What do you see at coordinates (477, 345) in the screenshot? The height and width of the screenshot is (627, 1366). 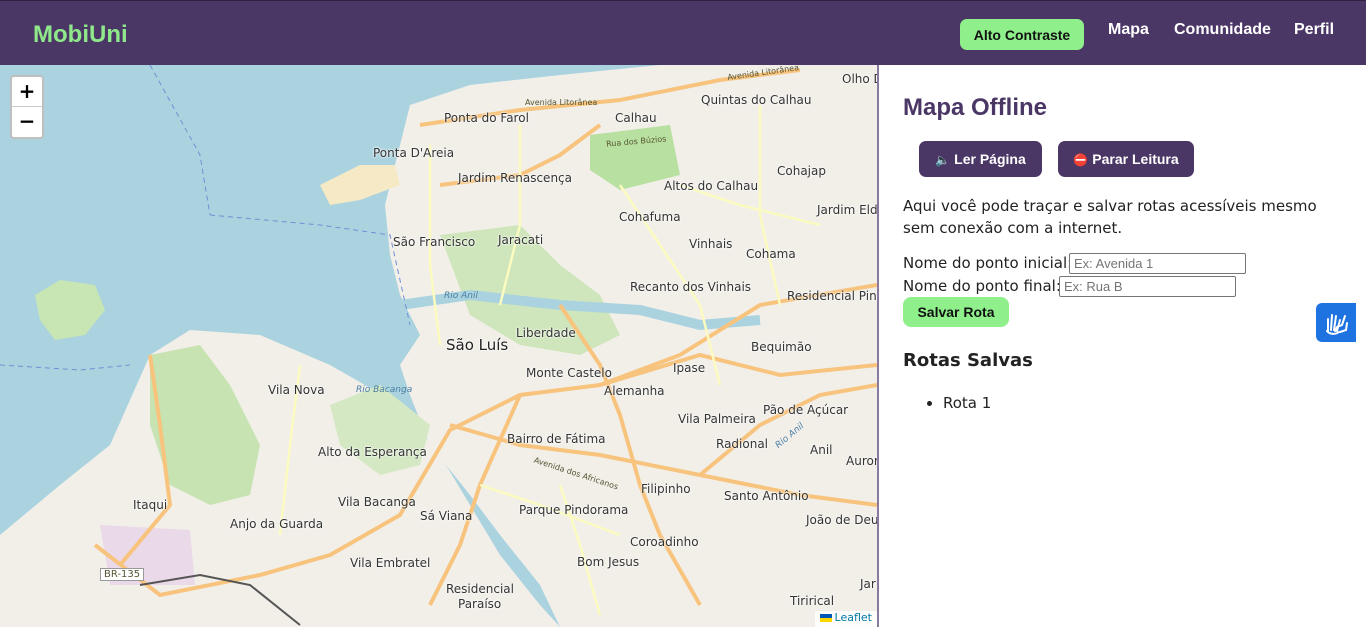 I see `map-label: São Luís` at bounding box center [477, 345].